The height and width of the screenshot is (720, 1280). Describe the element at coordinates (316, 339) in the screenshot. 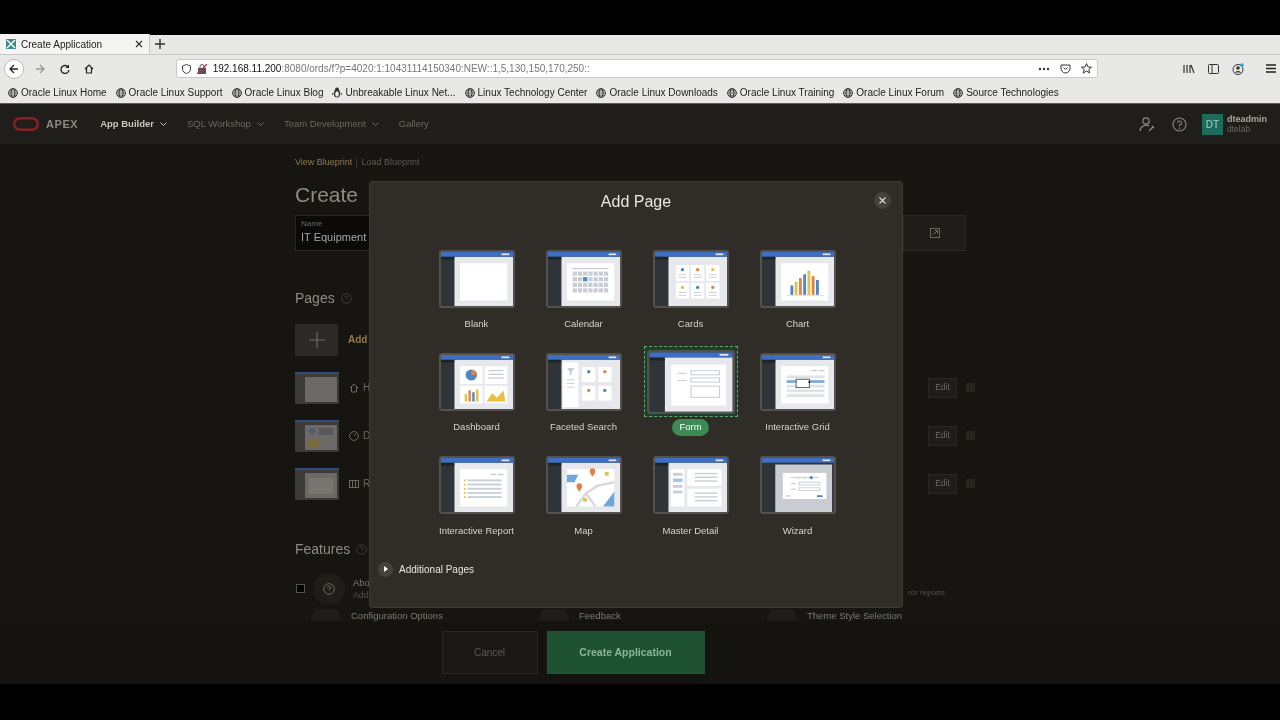

I see `plus-icon` at that location.